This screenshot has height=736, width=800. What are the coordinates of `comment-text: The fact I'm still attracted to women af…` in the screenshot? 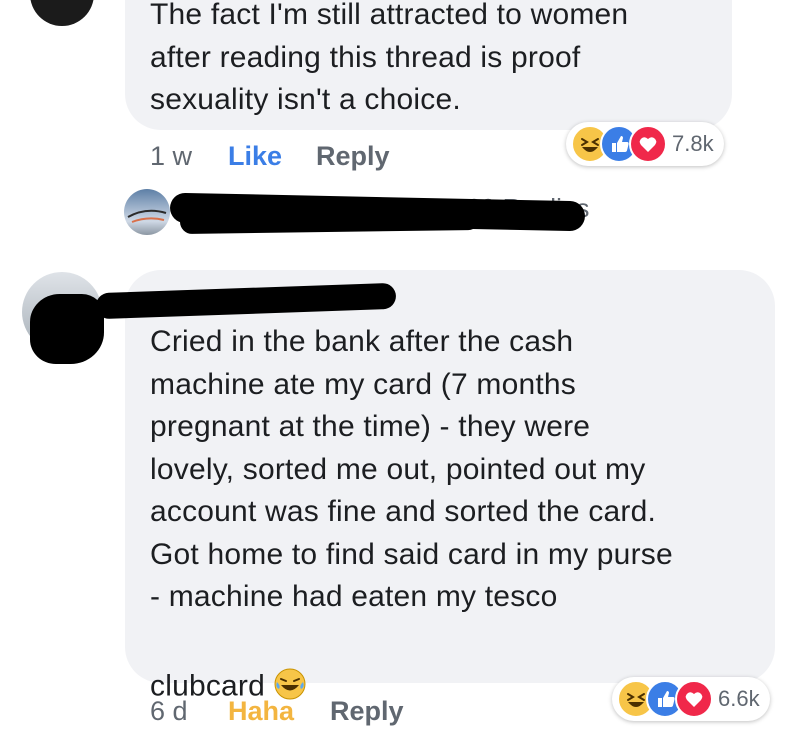 It's located at (389, 58).